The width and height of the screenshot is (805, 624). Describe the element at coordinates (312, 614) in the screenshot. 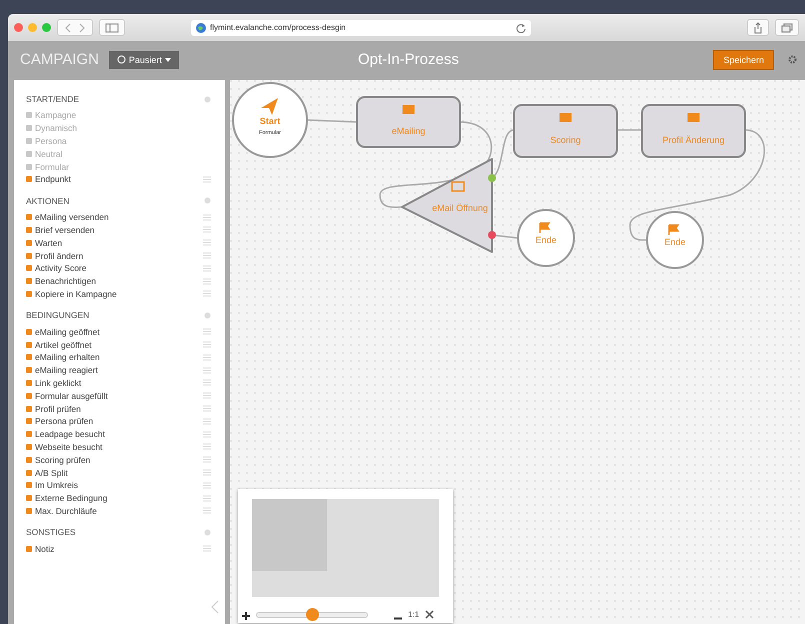

I see `slider-thumb` at that location.